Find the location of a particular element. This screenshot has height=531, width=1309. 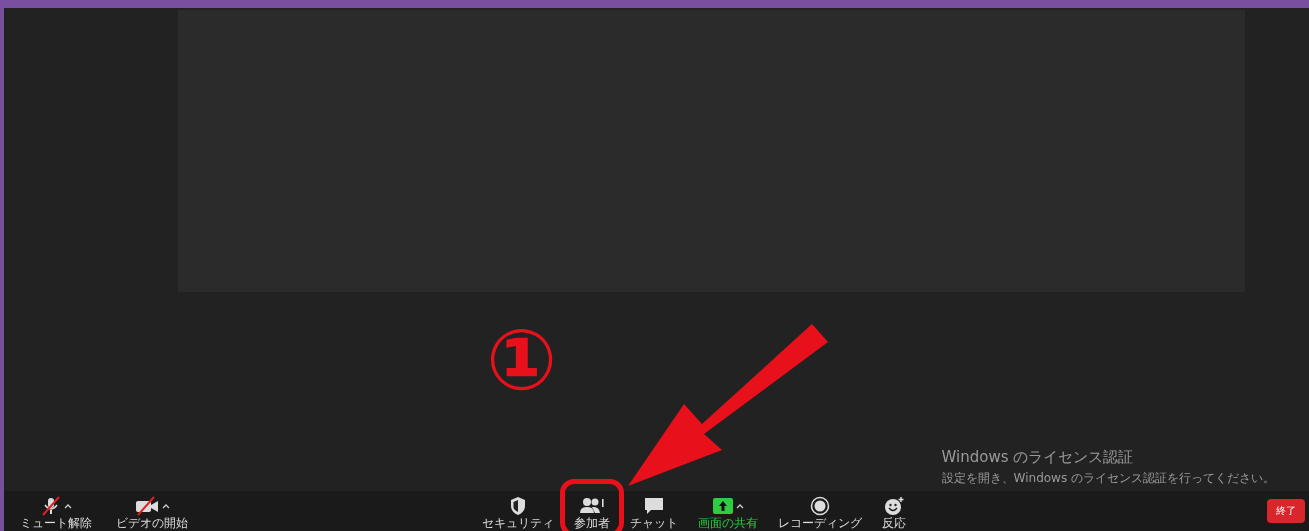

smiley-icon is located at coordinates (894, 506).